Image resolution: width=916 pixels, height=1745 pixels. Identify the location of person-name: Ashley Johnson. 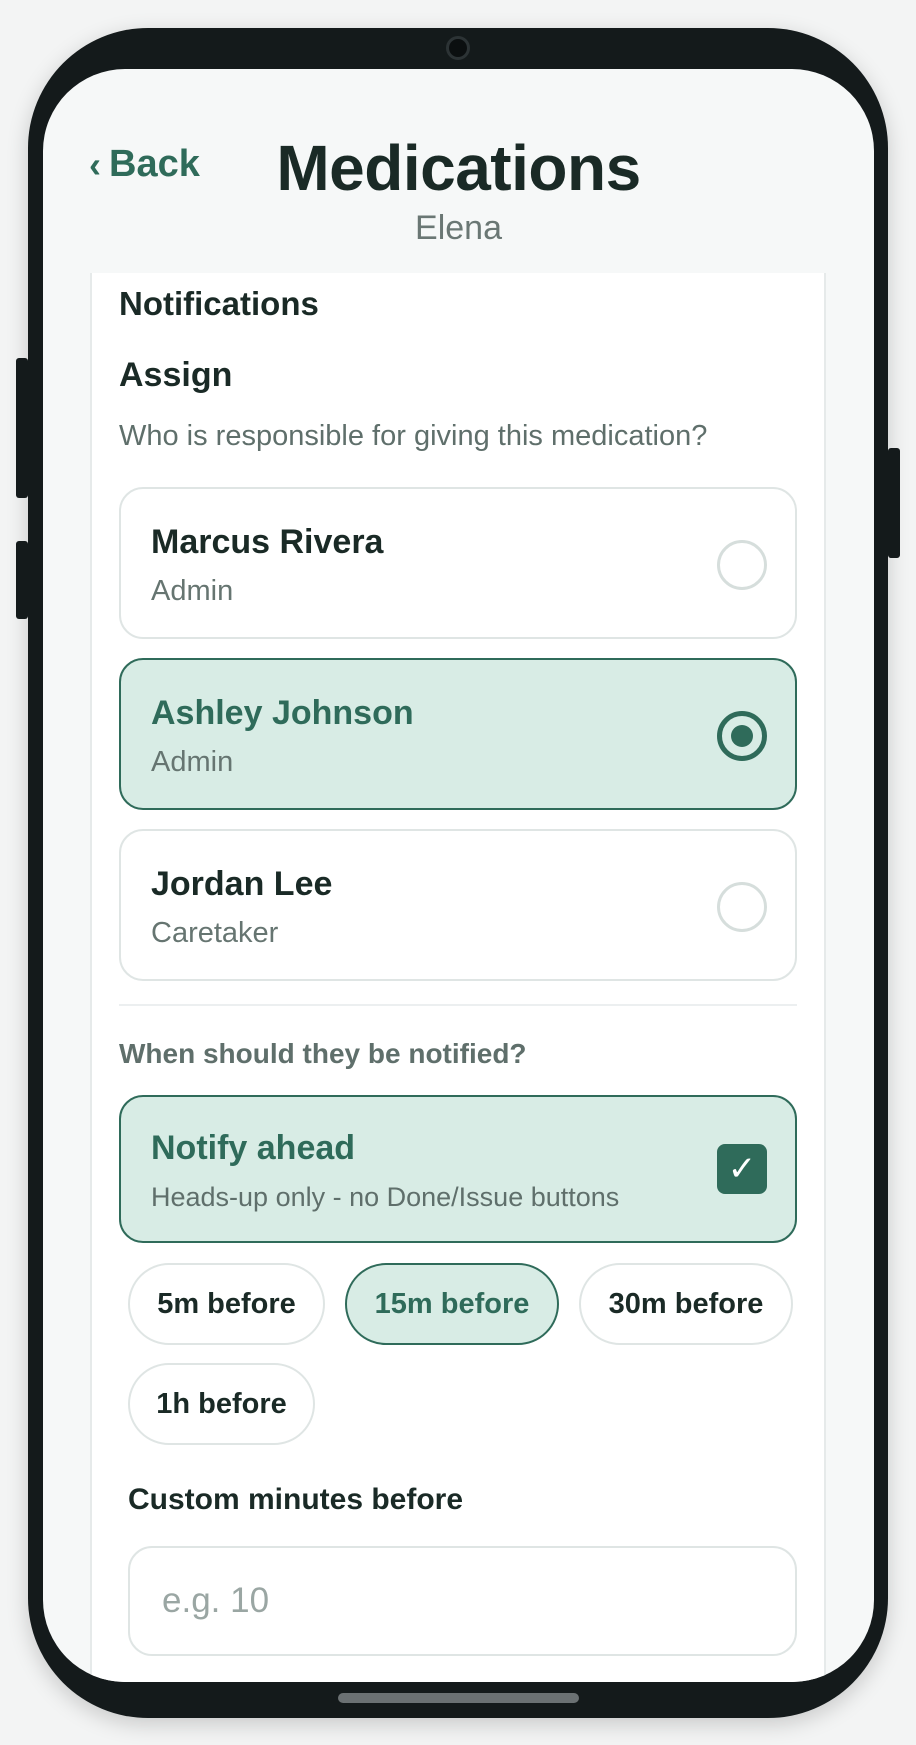
(282, 713).